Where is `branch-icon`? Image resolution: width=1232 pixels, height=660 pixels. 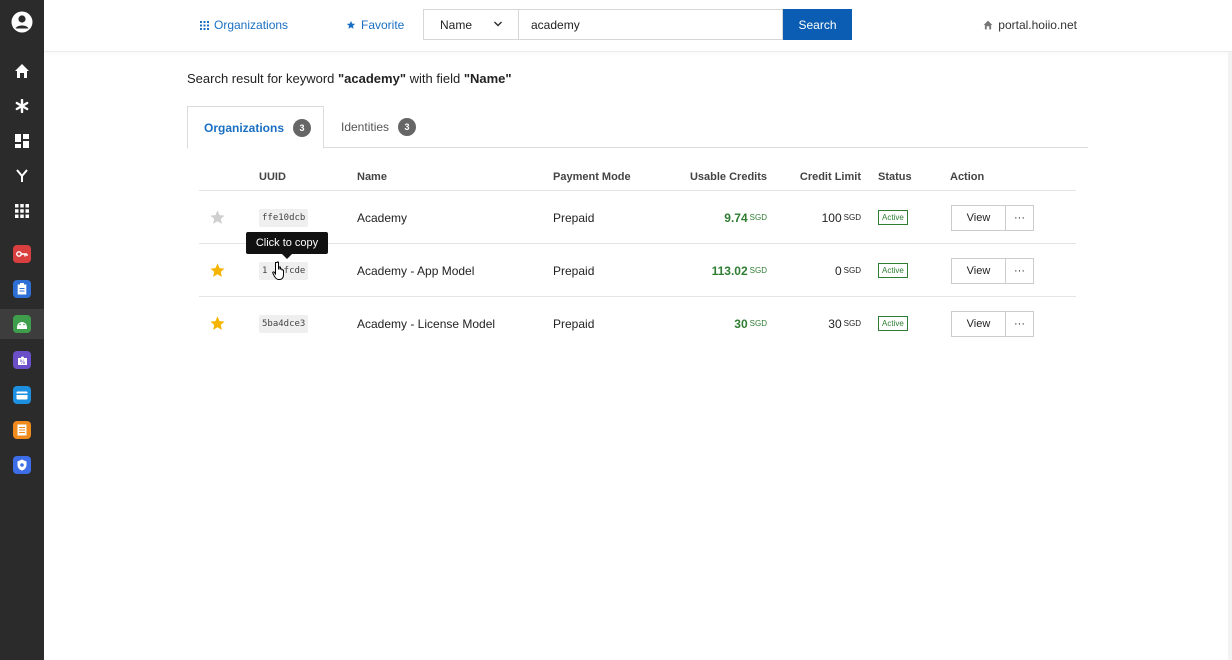 branch-icon is located at coordinates (22, 176).